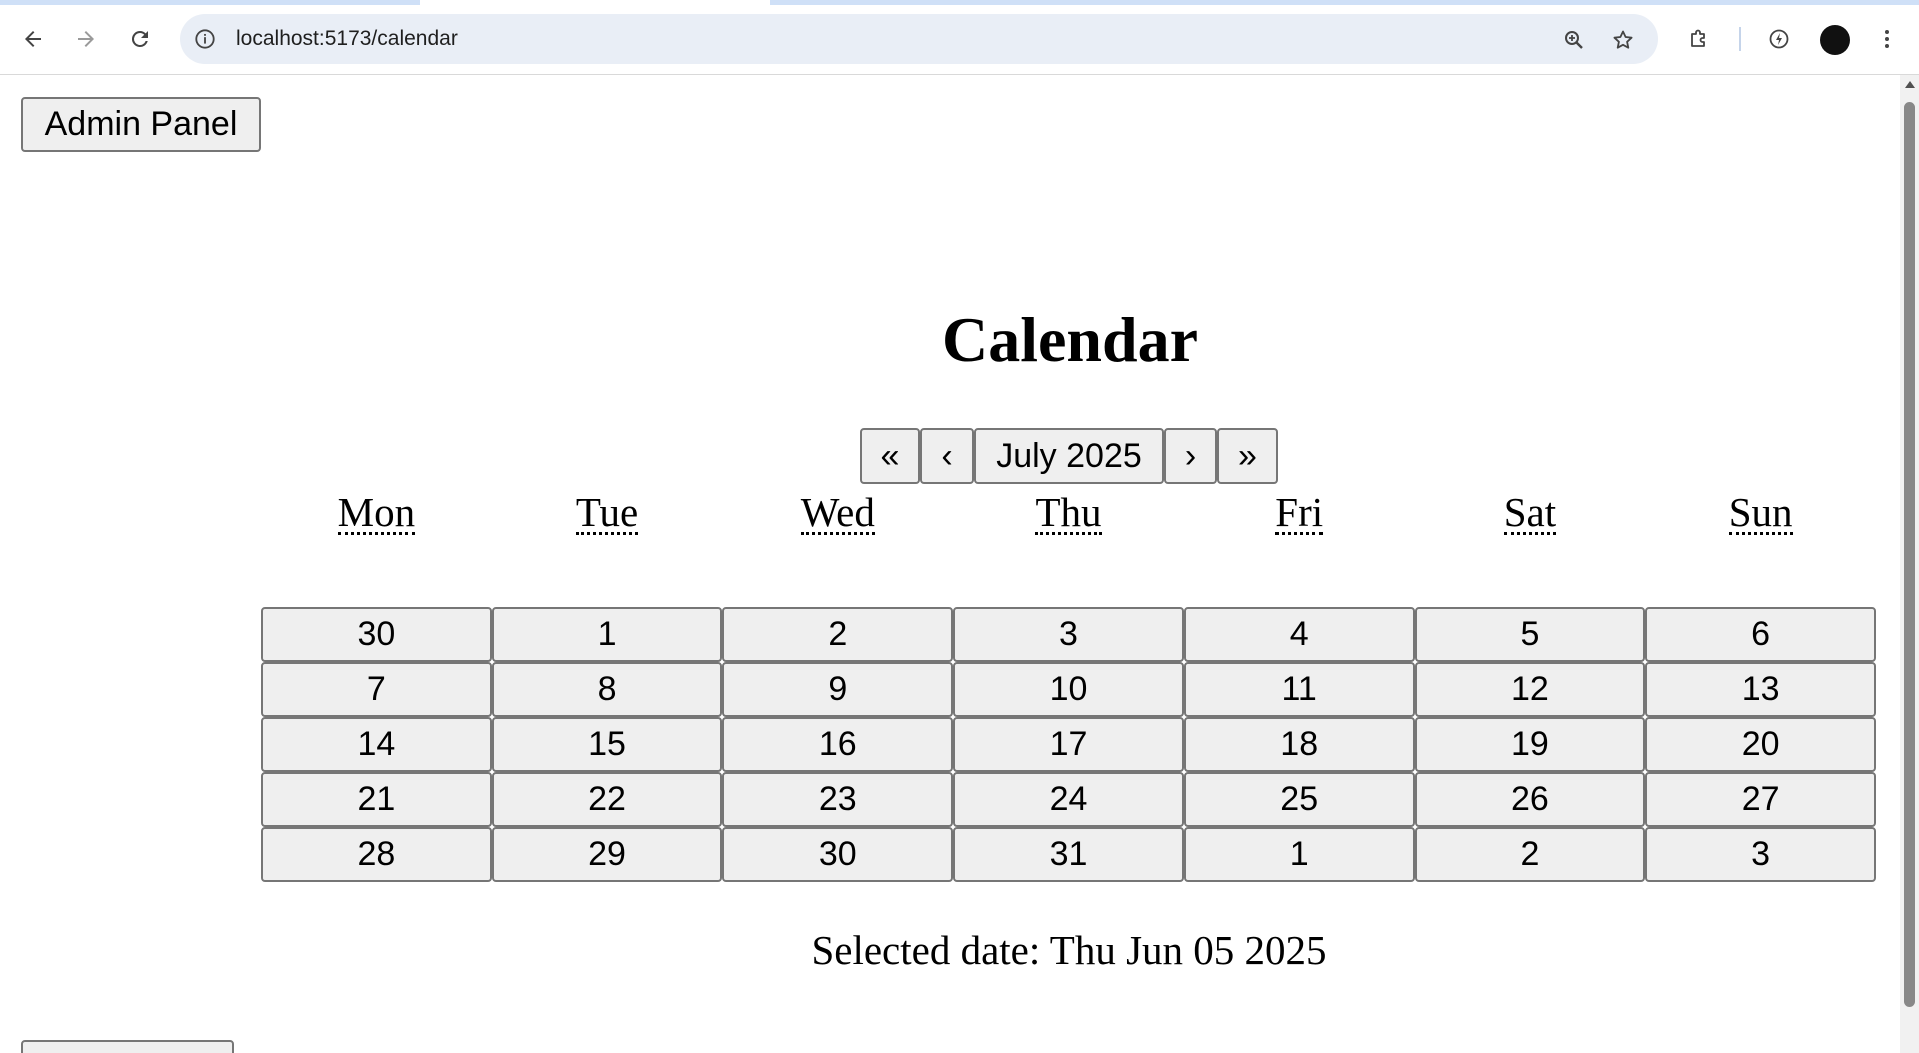 The height and width of the screenshot is (1053, 1919). I want to click on extensions-button, so click(1699, 39).